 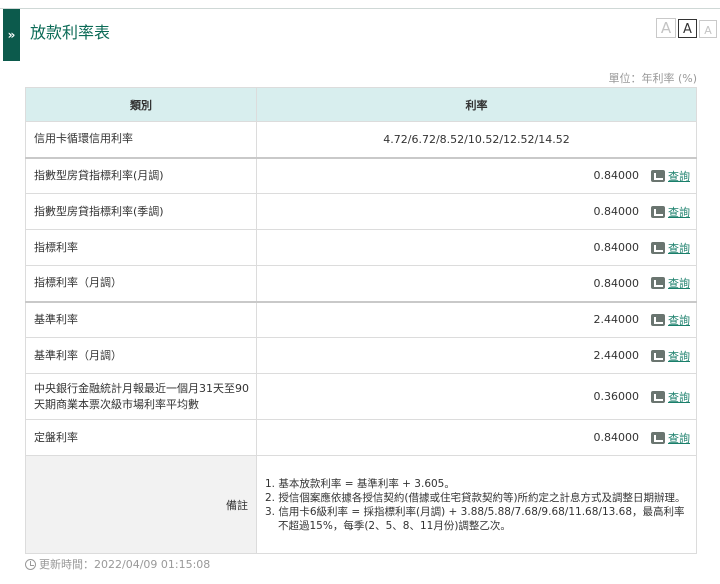 I want to click on rate-name: 指標利率, so click(x=141, y=247).